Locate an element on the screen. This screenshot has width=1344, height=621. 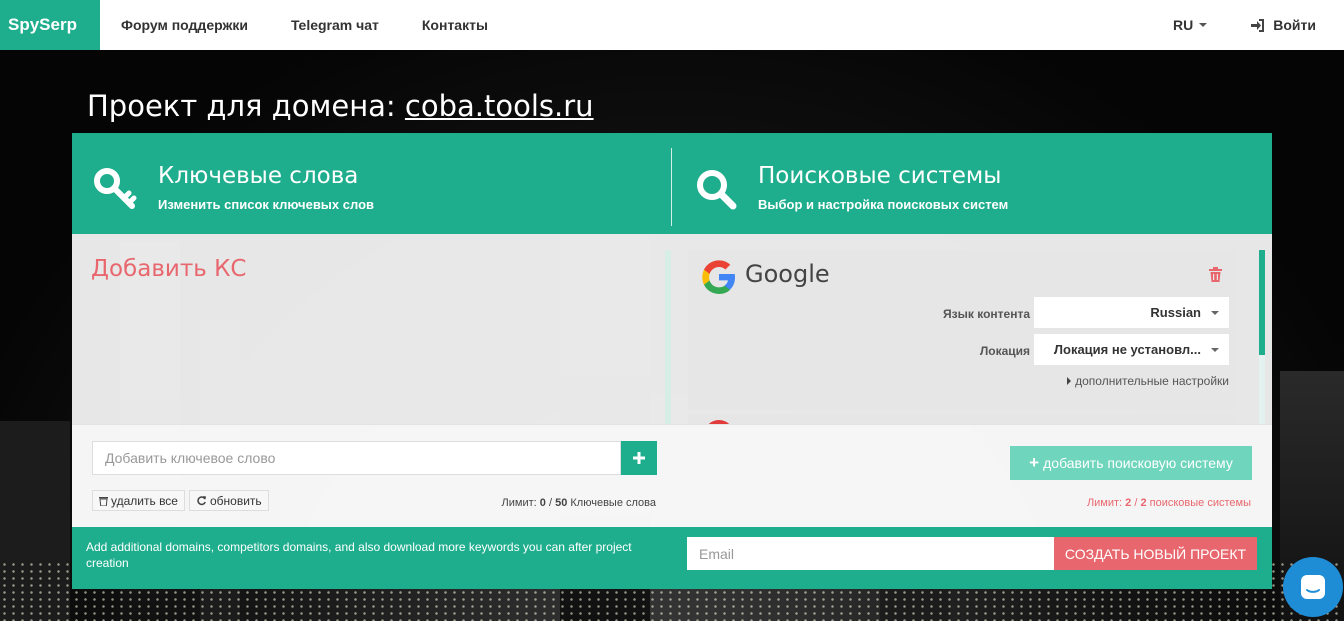
keyword-input is located at coordinates (356, 458).